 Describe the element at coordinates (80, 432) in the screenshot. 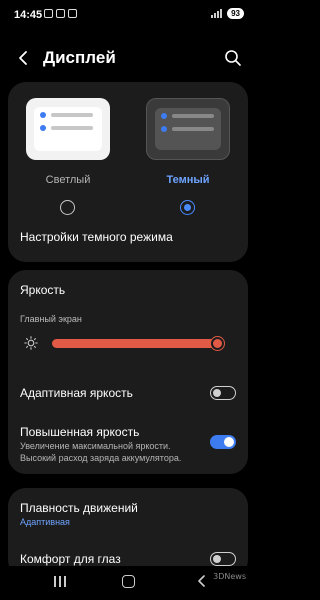

I see `extra-brightness-label: Повышенная яркость` at that location.